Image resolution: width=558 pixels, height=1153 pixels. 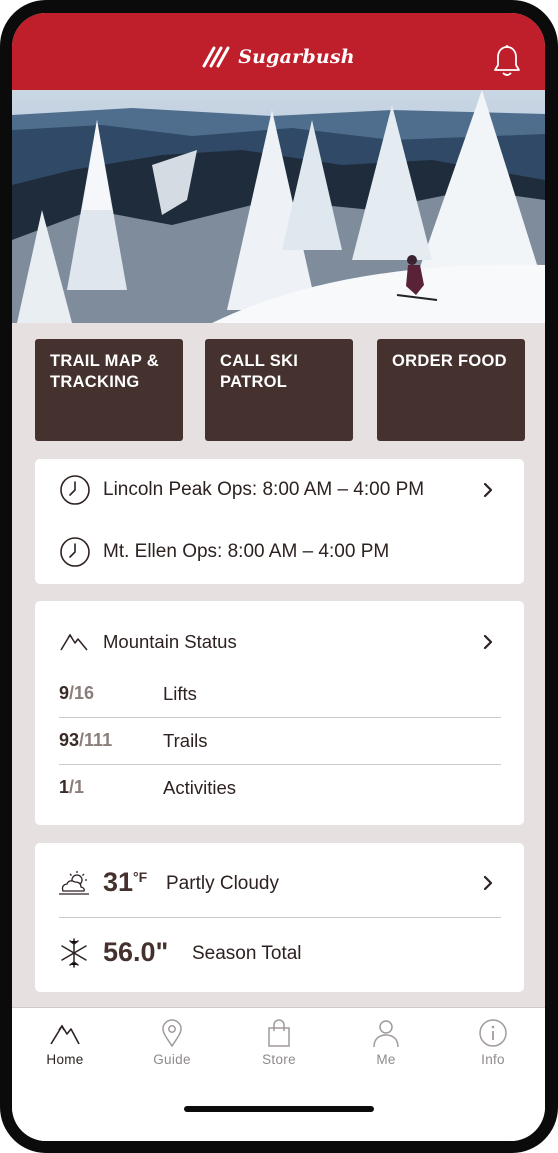 I want to click on call-ski-patrol-button: CALL SKI PATROL, so click(x=279, y=390).